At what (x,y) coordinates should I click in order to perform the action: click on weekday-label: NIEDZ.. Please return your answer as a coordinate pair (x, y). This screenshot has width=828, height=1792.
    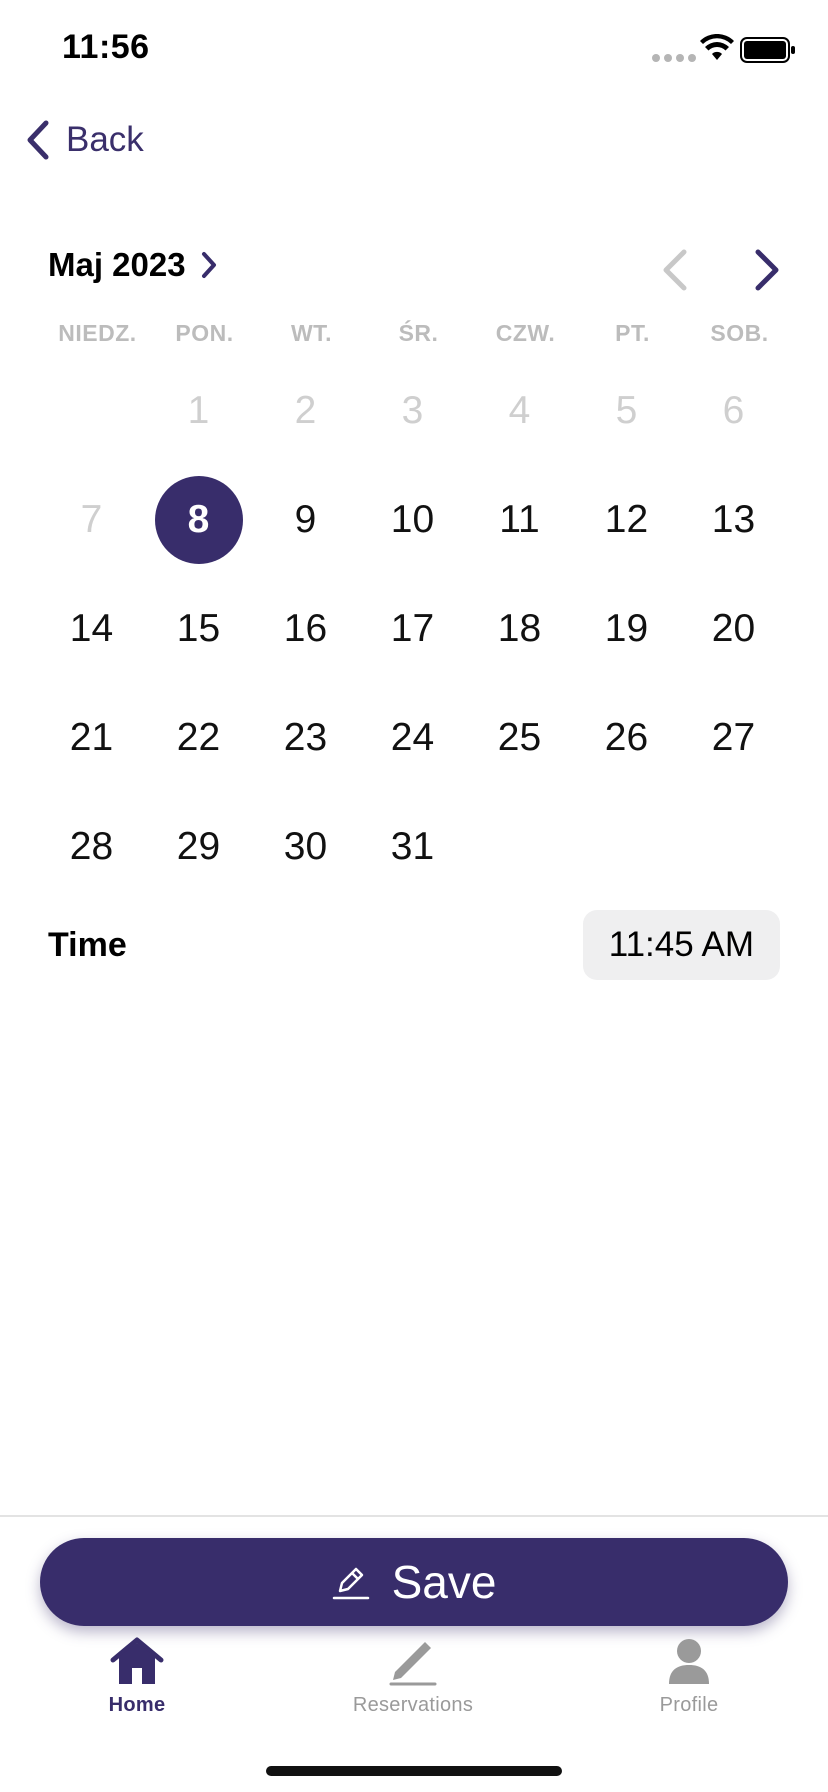
    Looking at the image, I should click on (97, 333).